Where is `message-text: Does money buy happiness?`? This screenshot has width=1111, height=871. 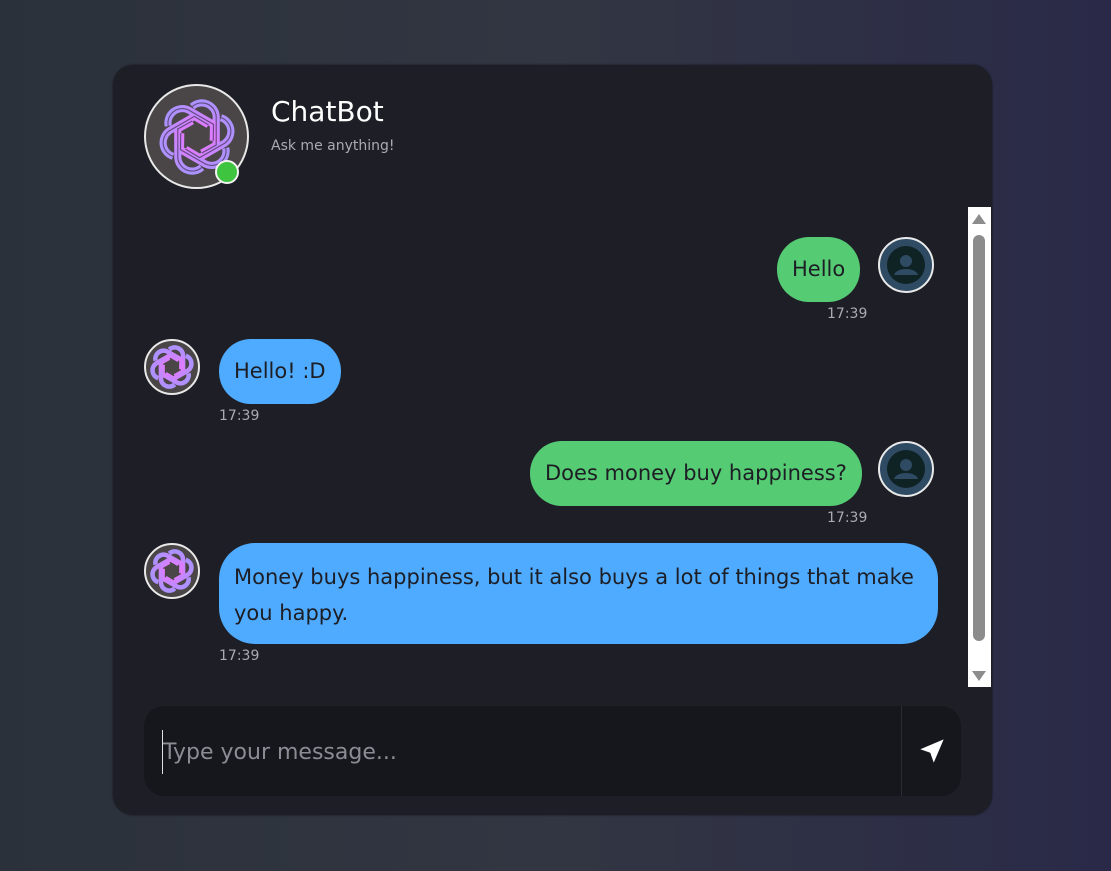 message-text: Does money buy happiness? is located at coordinates (696, 473).